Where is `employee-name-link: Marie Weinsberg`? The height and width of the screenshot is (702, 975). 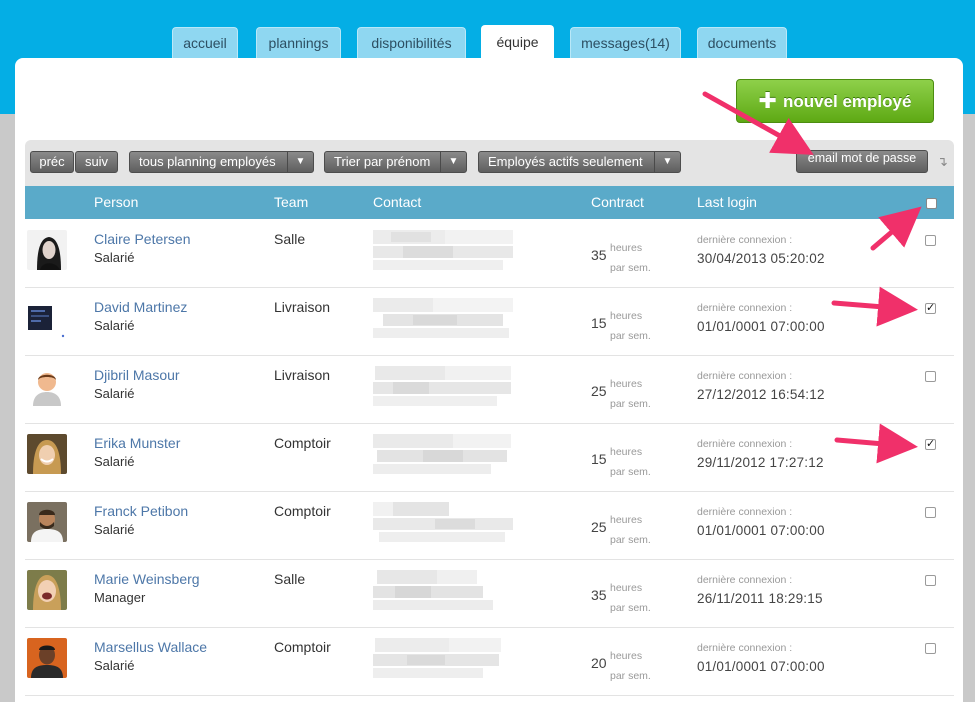
employee-name-link: Marie Weinsberg is located at coordinates (147, 579).